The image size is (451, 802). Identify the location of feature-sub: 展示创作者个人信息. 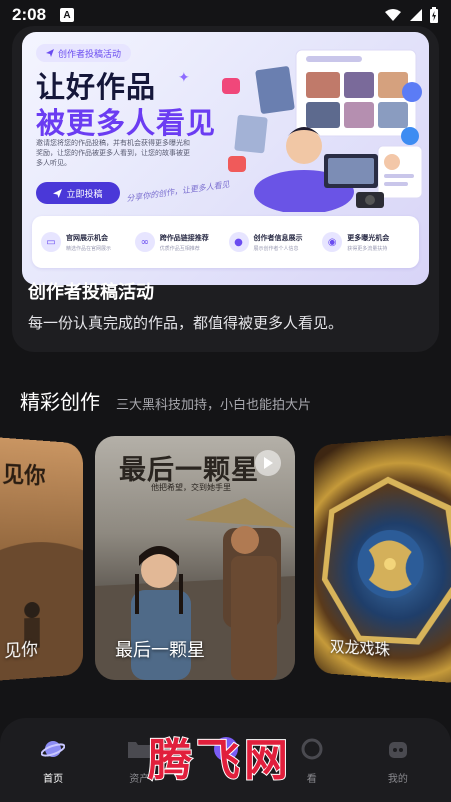
(276, 248).